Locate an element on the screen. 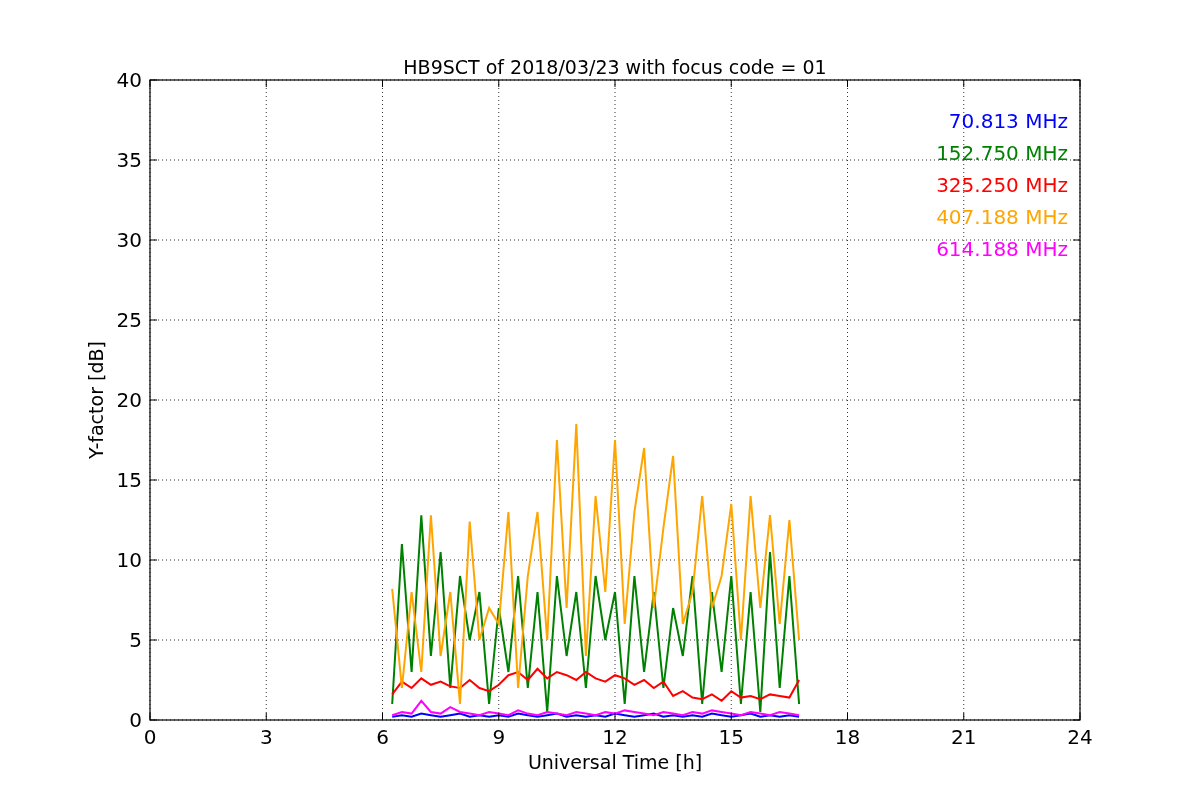 This screenshot has height=800, width=1200. tick-label: 6 is located at coordinates (382, 737).